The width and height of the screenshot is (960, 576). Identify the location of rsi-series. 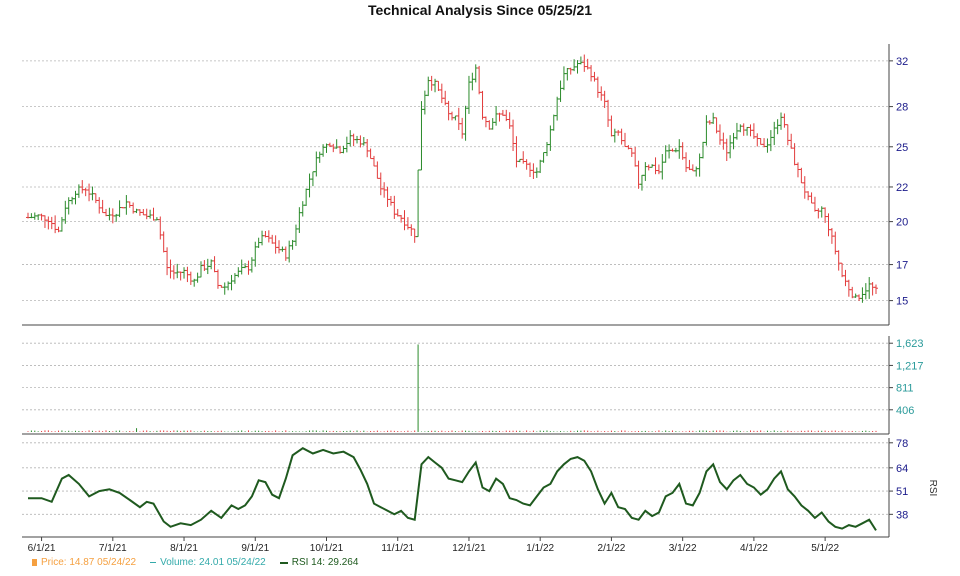
(452, 489).